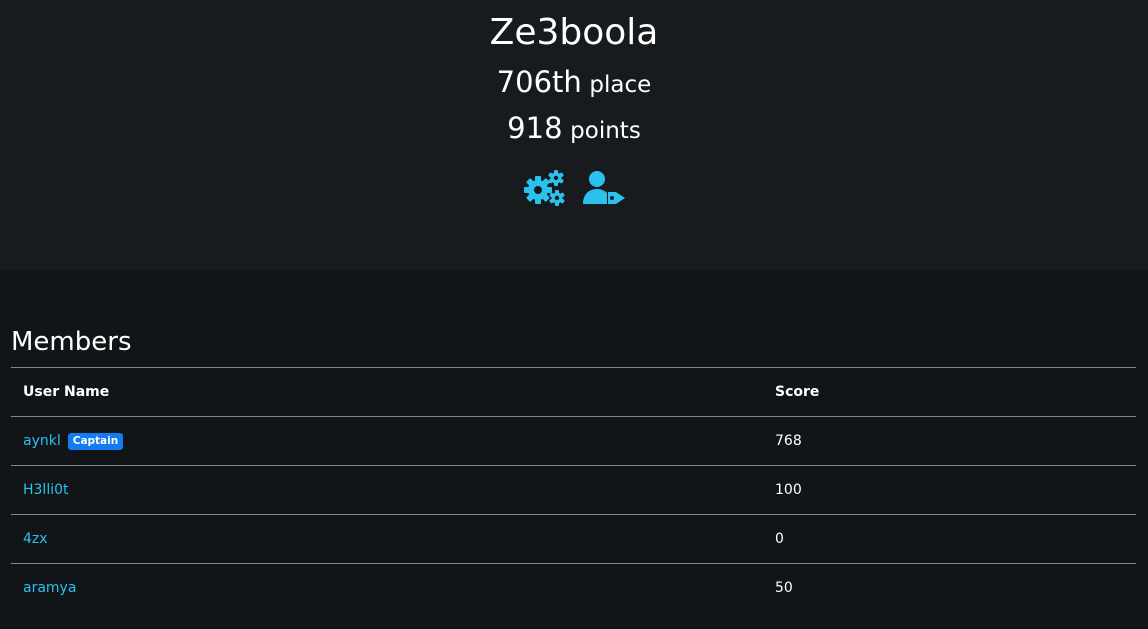 The height and width of the screenshot is (629, 1148). I want to click on table-row: H3lli0t 100, so click(573, 490).